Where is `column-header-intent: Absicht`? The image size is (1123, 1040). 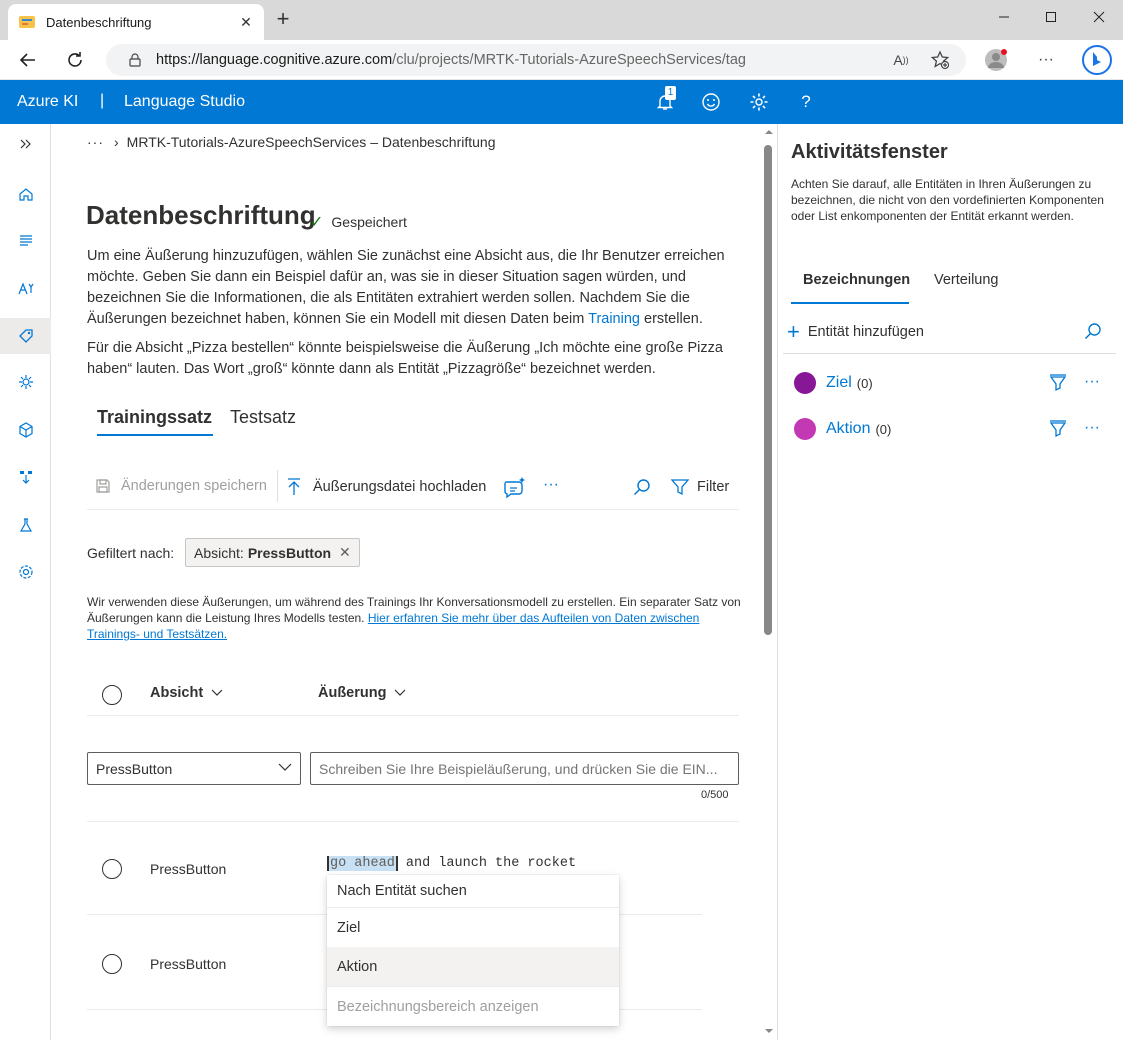
column-header-intent: Absicht is located at coordinates (186, 693).